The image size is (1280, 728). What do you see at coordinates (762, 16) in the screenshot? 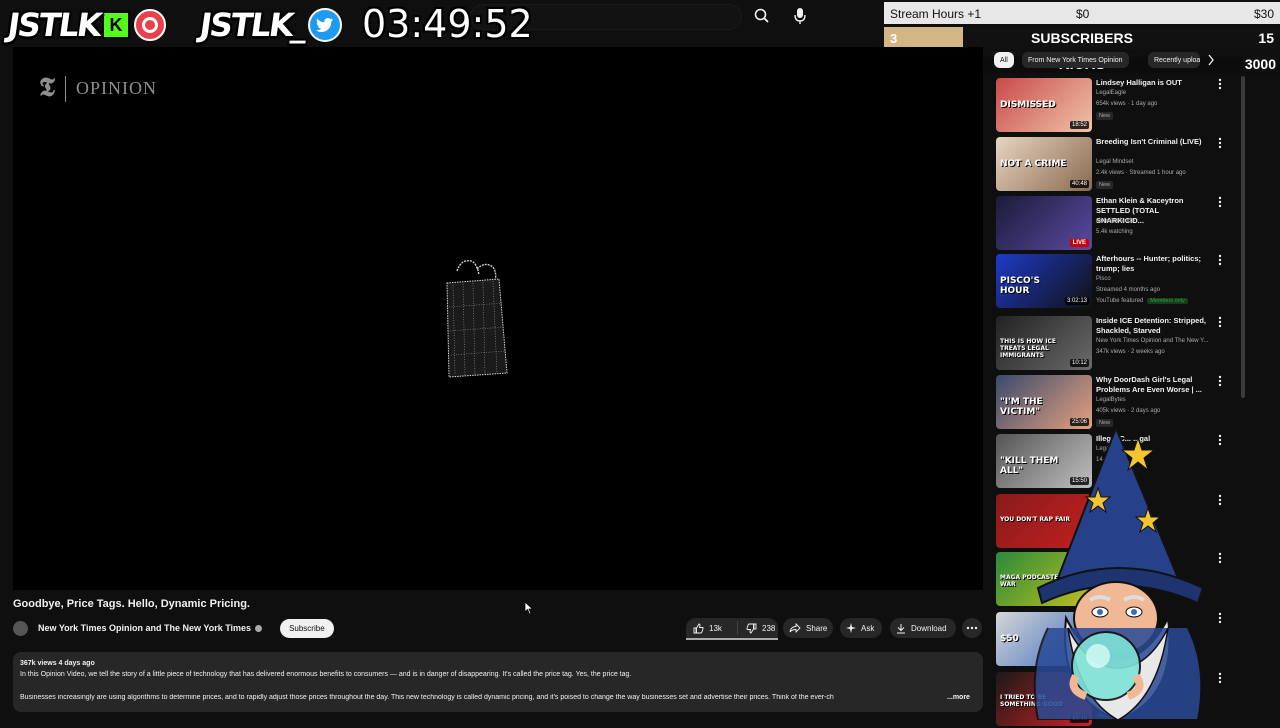
I see `search-icon` at bounding box center [762, 16].